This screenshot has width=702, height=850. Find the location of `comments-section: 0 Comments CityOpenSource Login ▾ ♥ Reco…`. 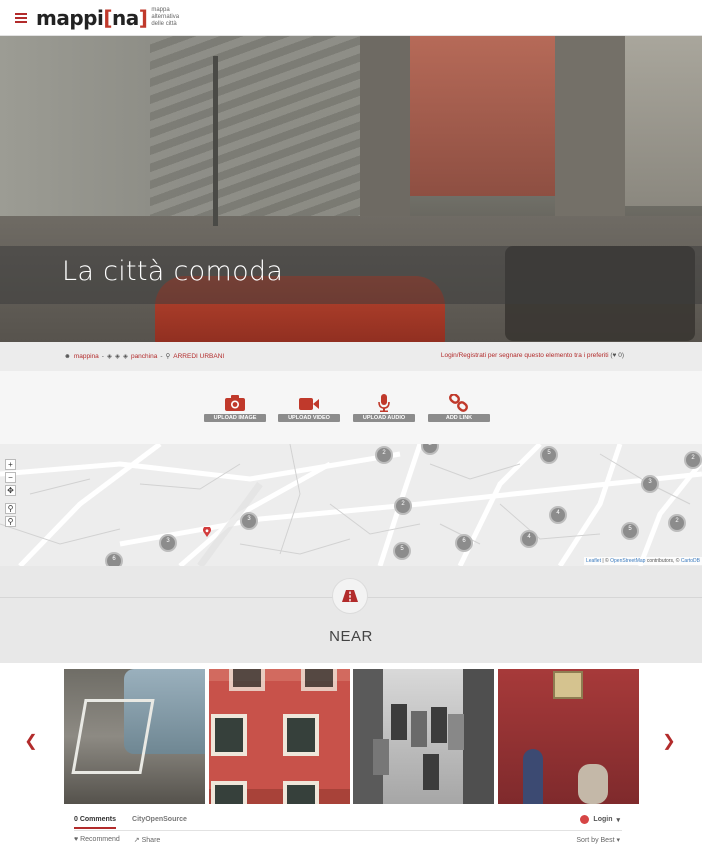

comments-section: 0 Comments CityOpenSource Login ▾ ♥ Reco… is located at coordinates (351, 829).